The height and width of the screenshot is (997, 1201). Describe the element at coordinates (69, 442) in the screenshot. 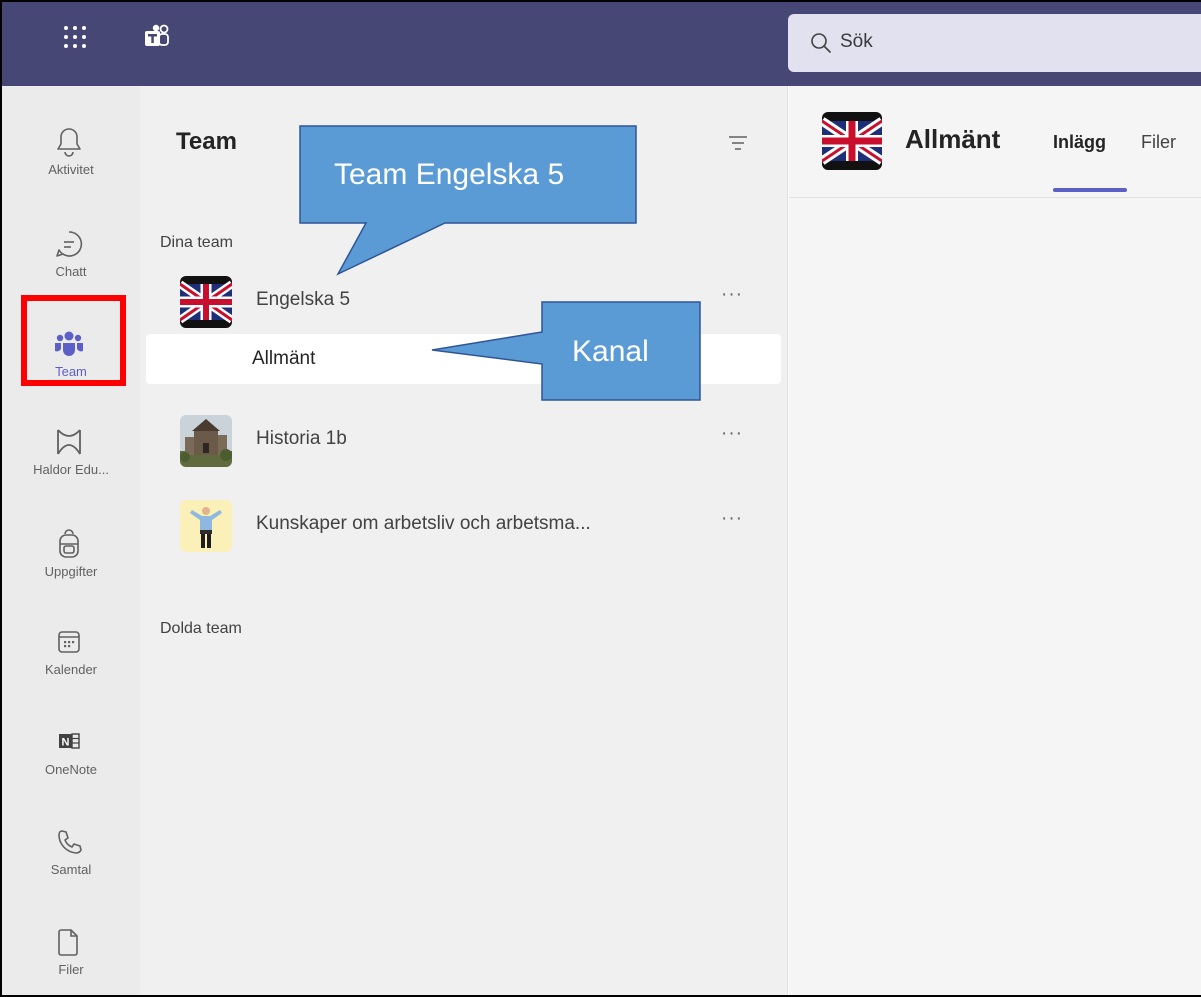

I see `haldor-icon` at that location.